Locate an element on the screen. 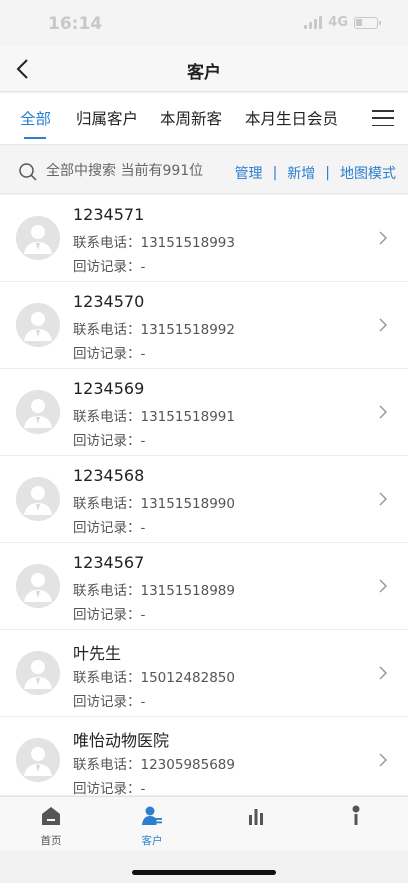 Image resolution: width=408 pixels, height=883 pixels. menu-icon is located at coordinates (383, 118).